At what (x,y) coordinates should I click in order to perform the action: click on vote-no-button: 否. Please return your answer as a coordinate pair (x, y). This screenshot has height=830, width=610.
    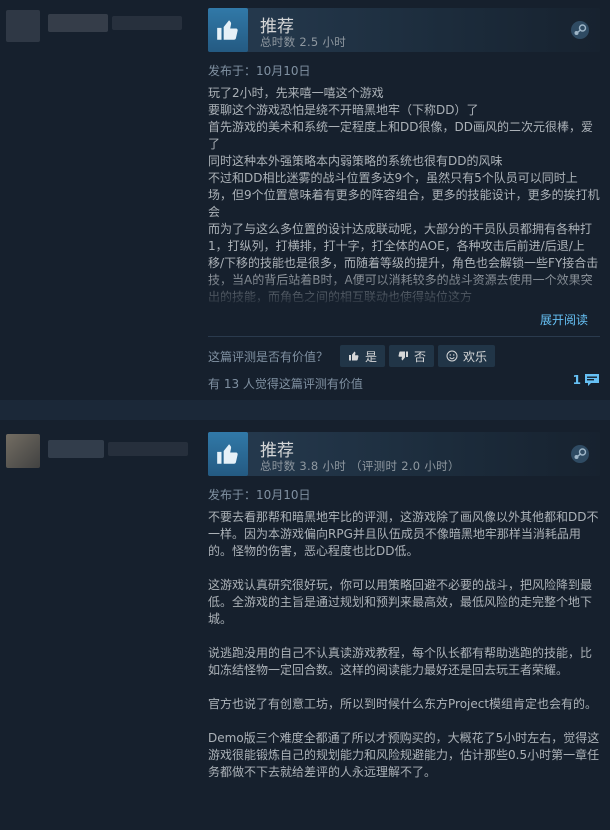
    Looking at the image, I should click on (412, 356).